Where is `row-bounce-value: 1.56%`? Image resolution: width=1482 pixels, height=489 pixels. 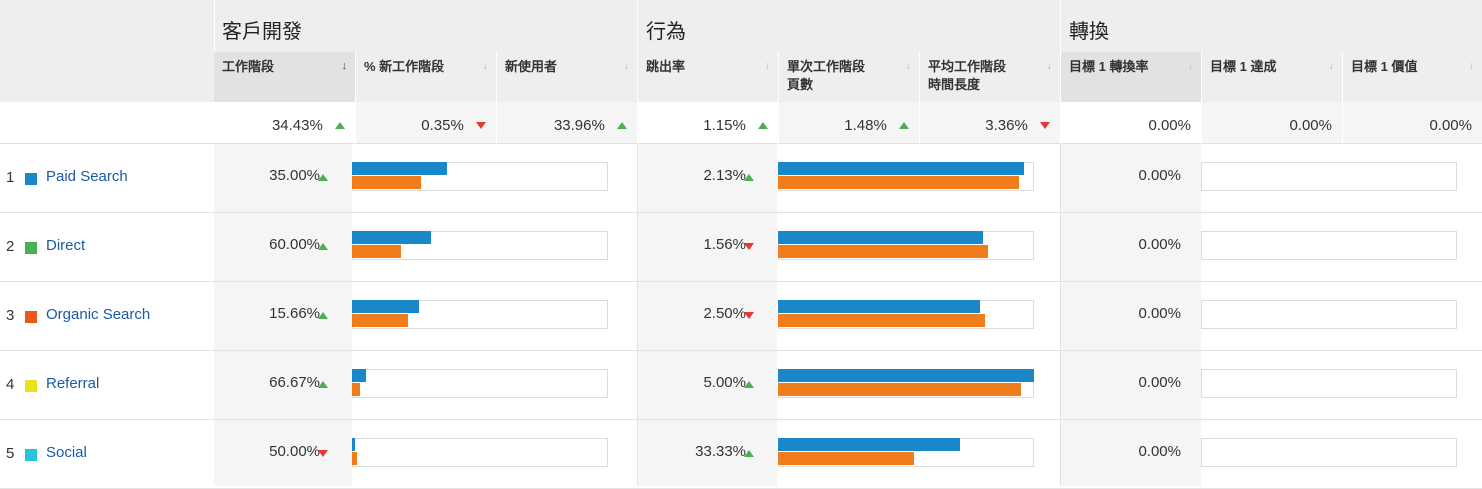
row-bounce-value: 1.56% is located at coordinates (724, 244).